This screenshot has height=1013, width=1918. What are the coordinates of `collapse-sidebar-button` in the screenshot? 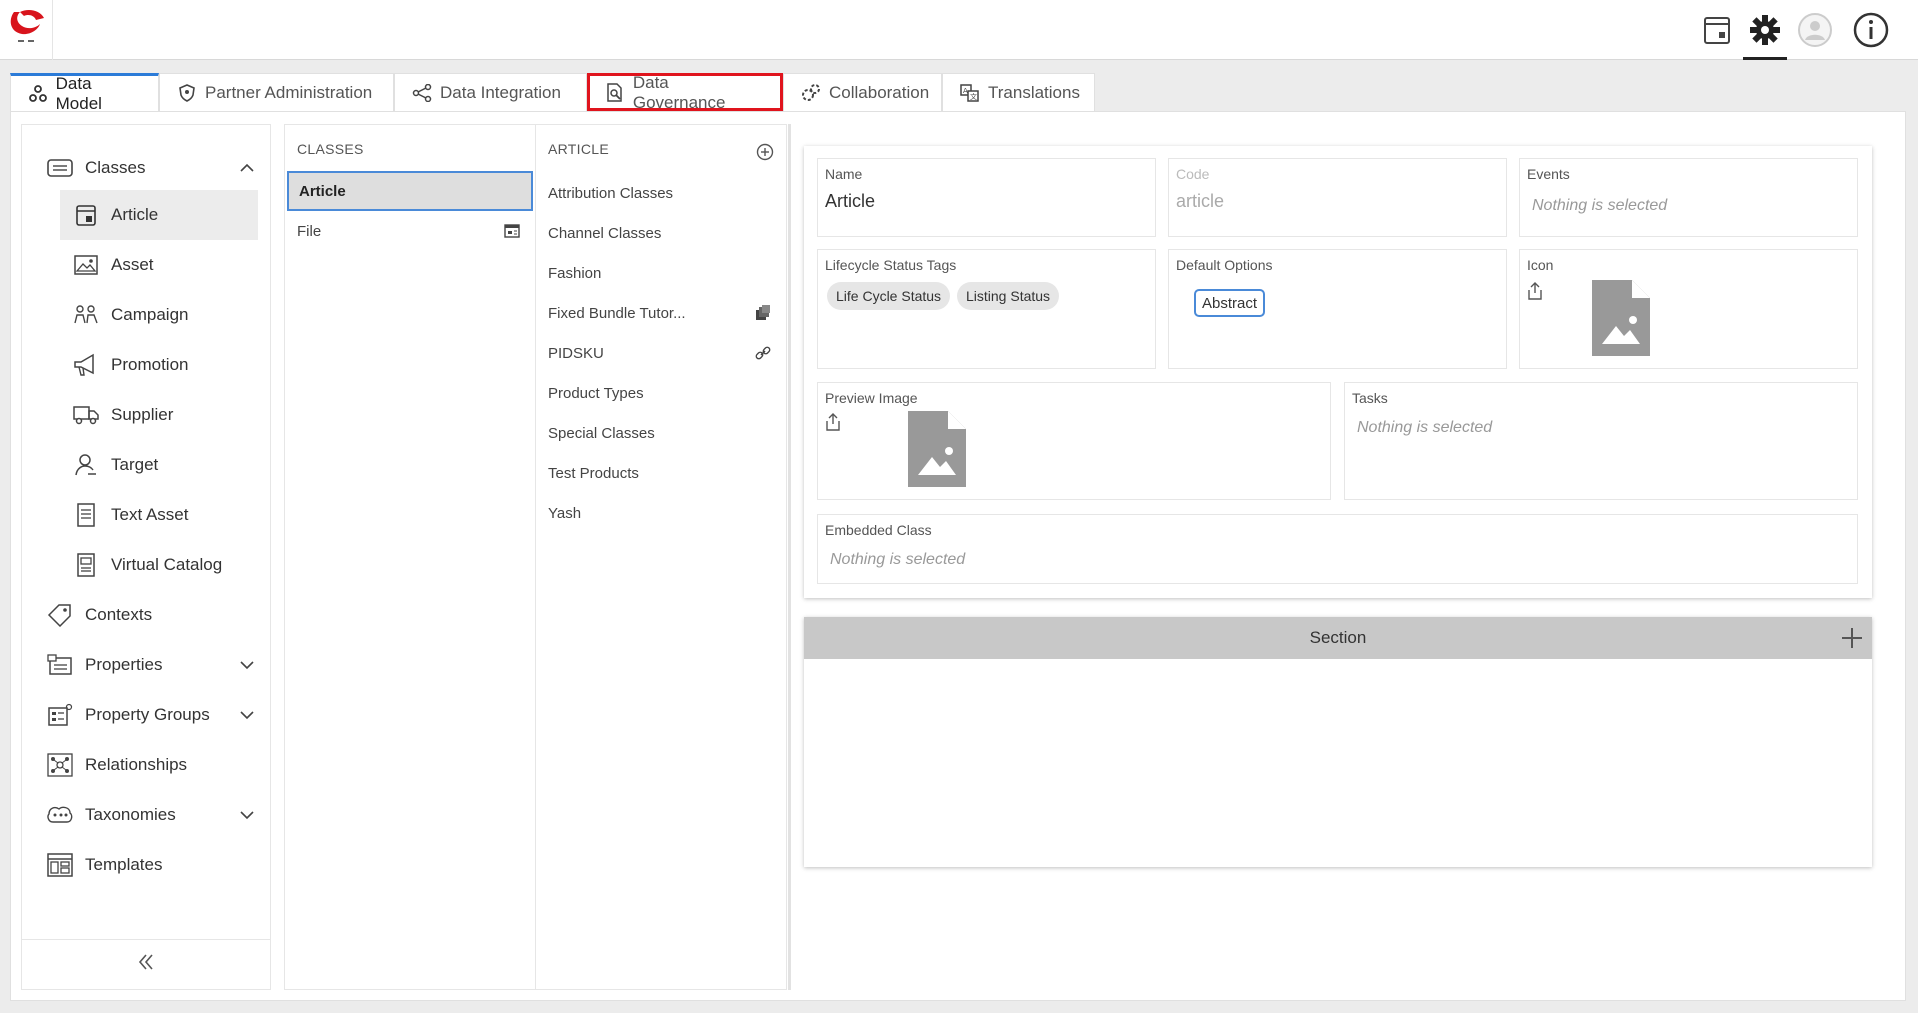 It's located at (146, 964).